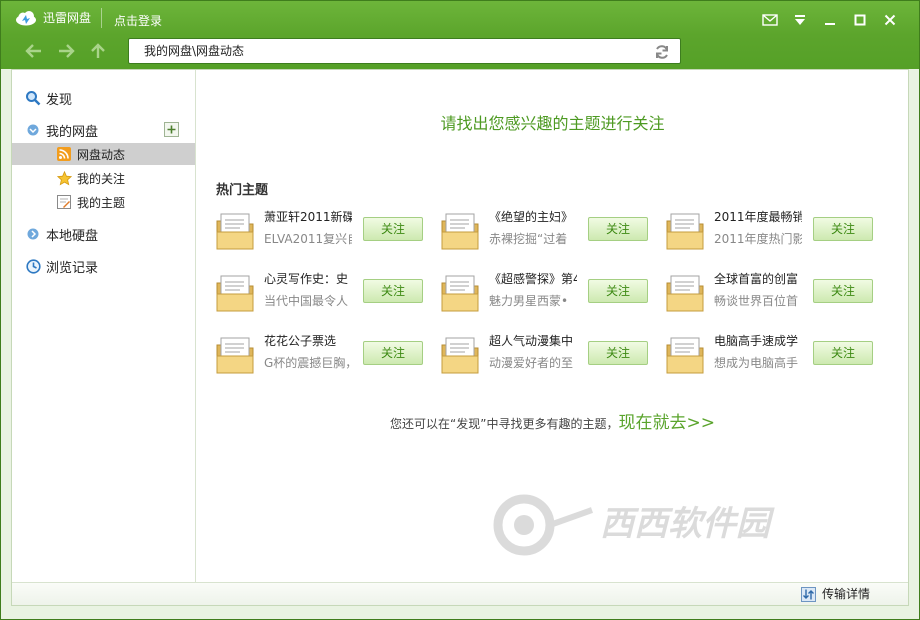 This screenshot has width=920, height=620. What do you see at coordinates (308, 279) in the screenshot?
I see `topic-title: 心灵写作史：史` at bounding box center [308, 279].